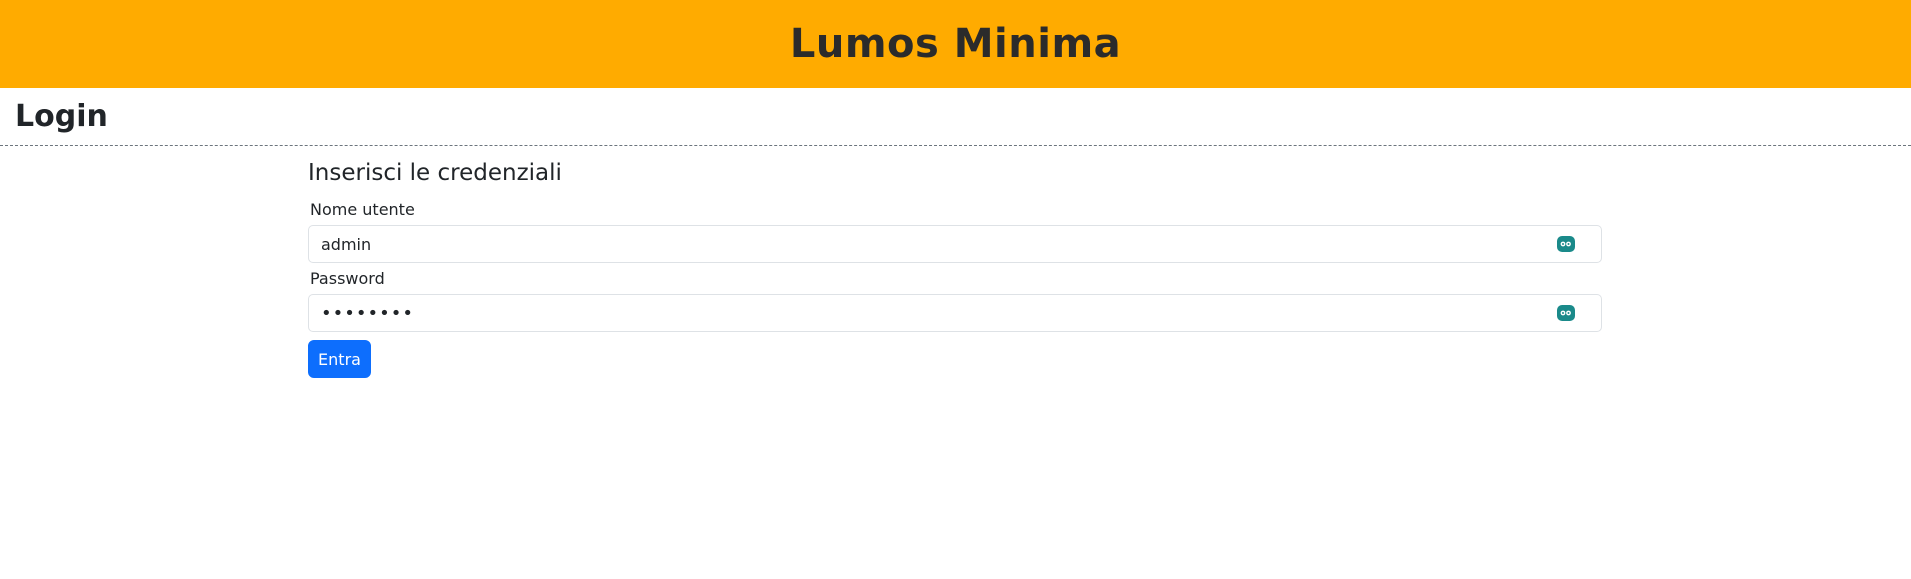  What do you see at coordinates (435, 173) in the screenshot?
I see `form-heading: Inserisci le credenziali` at bounding box center [435, 173].